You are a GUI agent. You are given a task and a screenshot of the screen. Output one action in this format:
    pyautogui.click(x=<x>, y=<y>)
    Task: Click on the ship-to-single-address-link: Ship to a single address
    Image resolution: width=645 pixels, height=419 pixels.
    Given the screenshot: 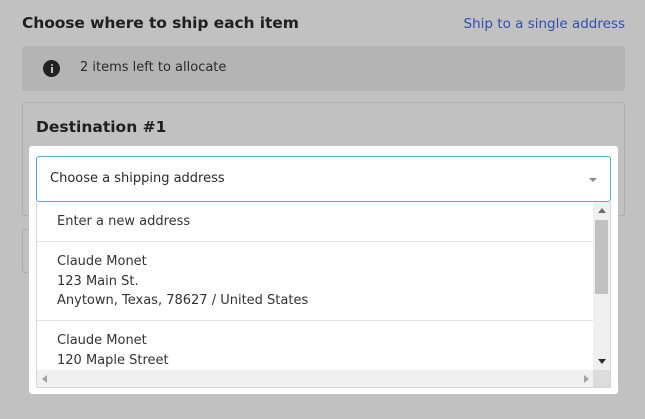 What is the action you would take?
    pyautogui.click(x=544, y=24)
    